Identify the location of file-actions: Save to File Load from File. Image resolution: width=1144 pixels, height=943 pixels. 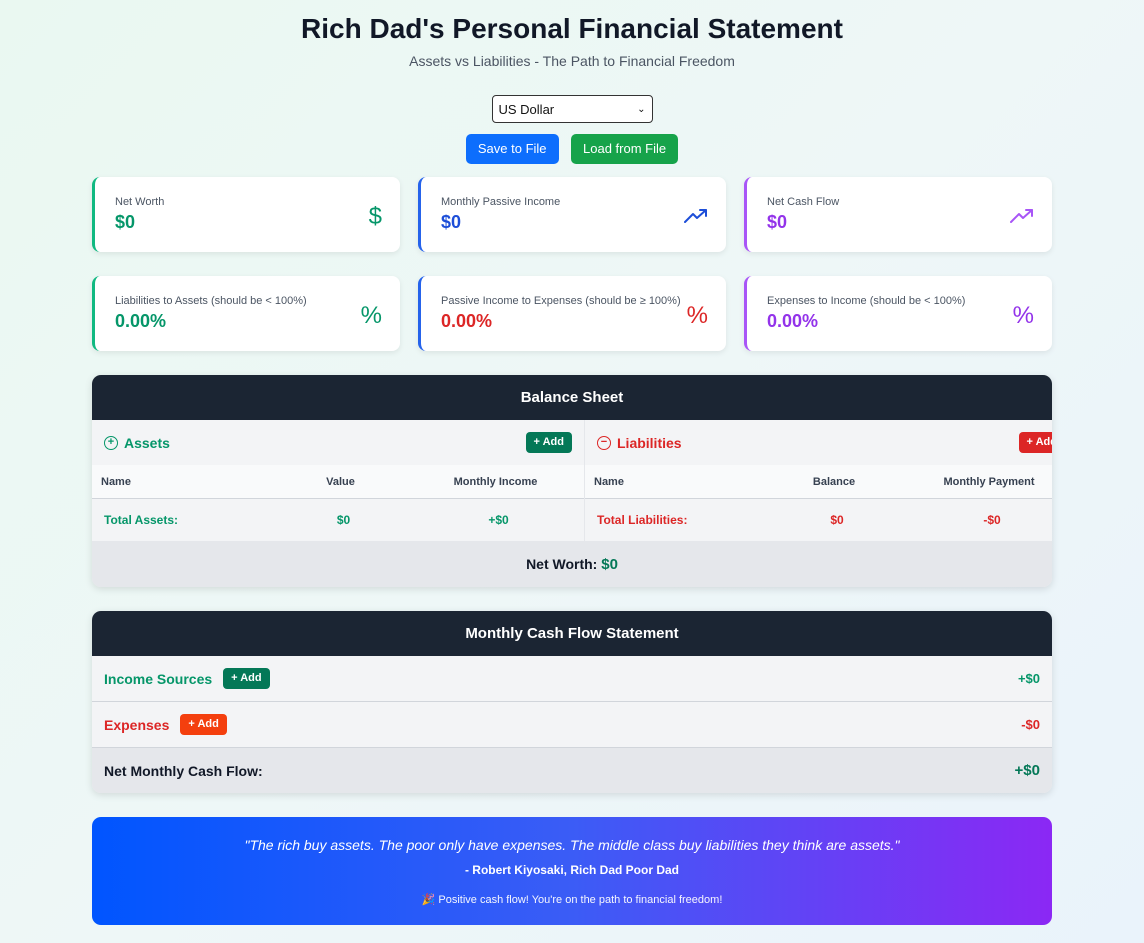
(572, 149).